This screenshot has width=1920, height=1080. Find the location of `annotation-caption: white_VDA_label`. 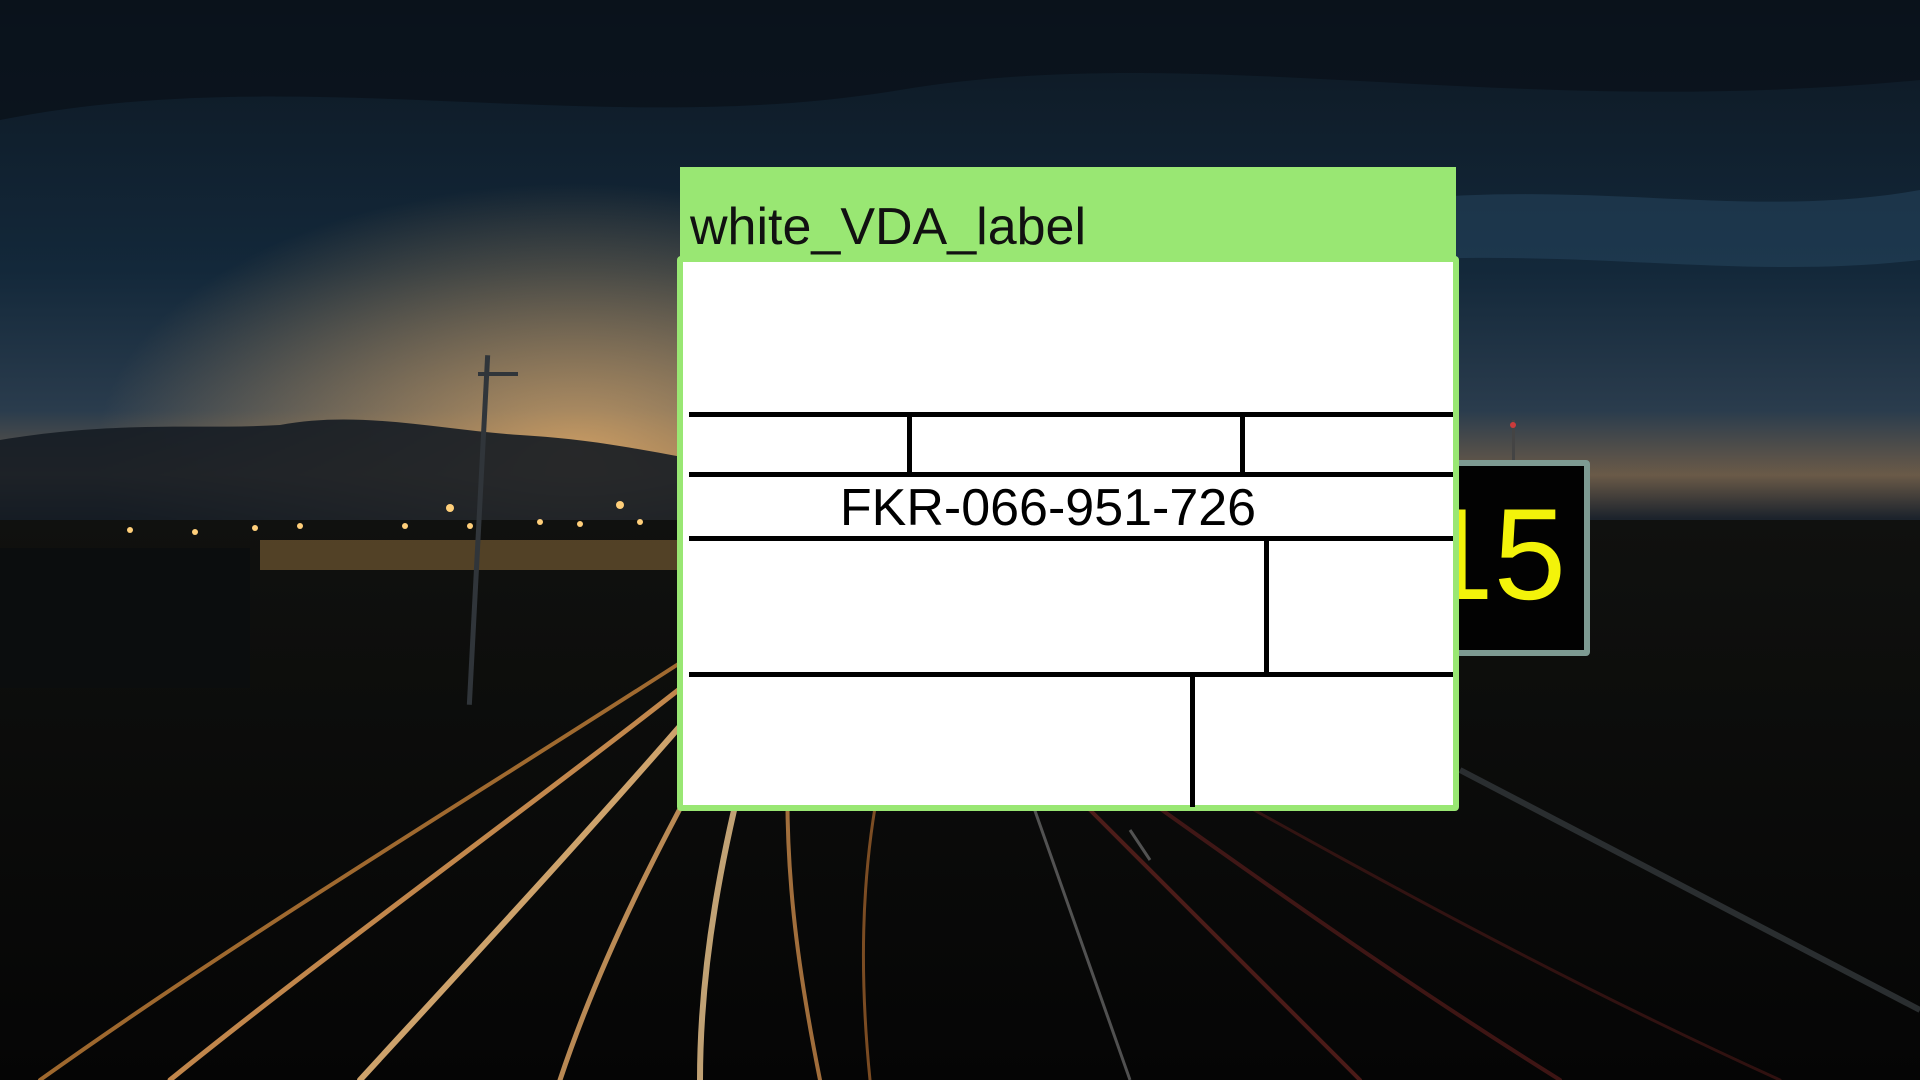

annotation-caption: white_VDA_label is located at coordinates (1068, 213).